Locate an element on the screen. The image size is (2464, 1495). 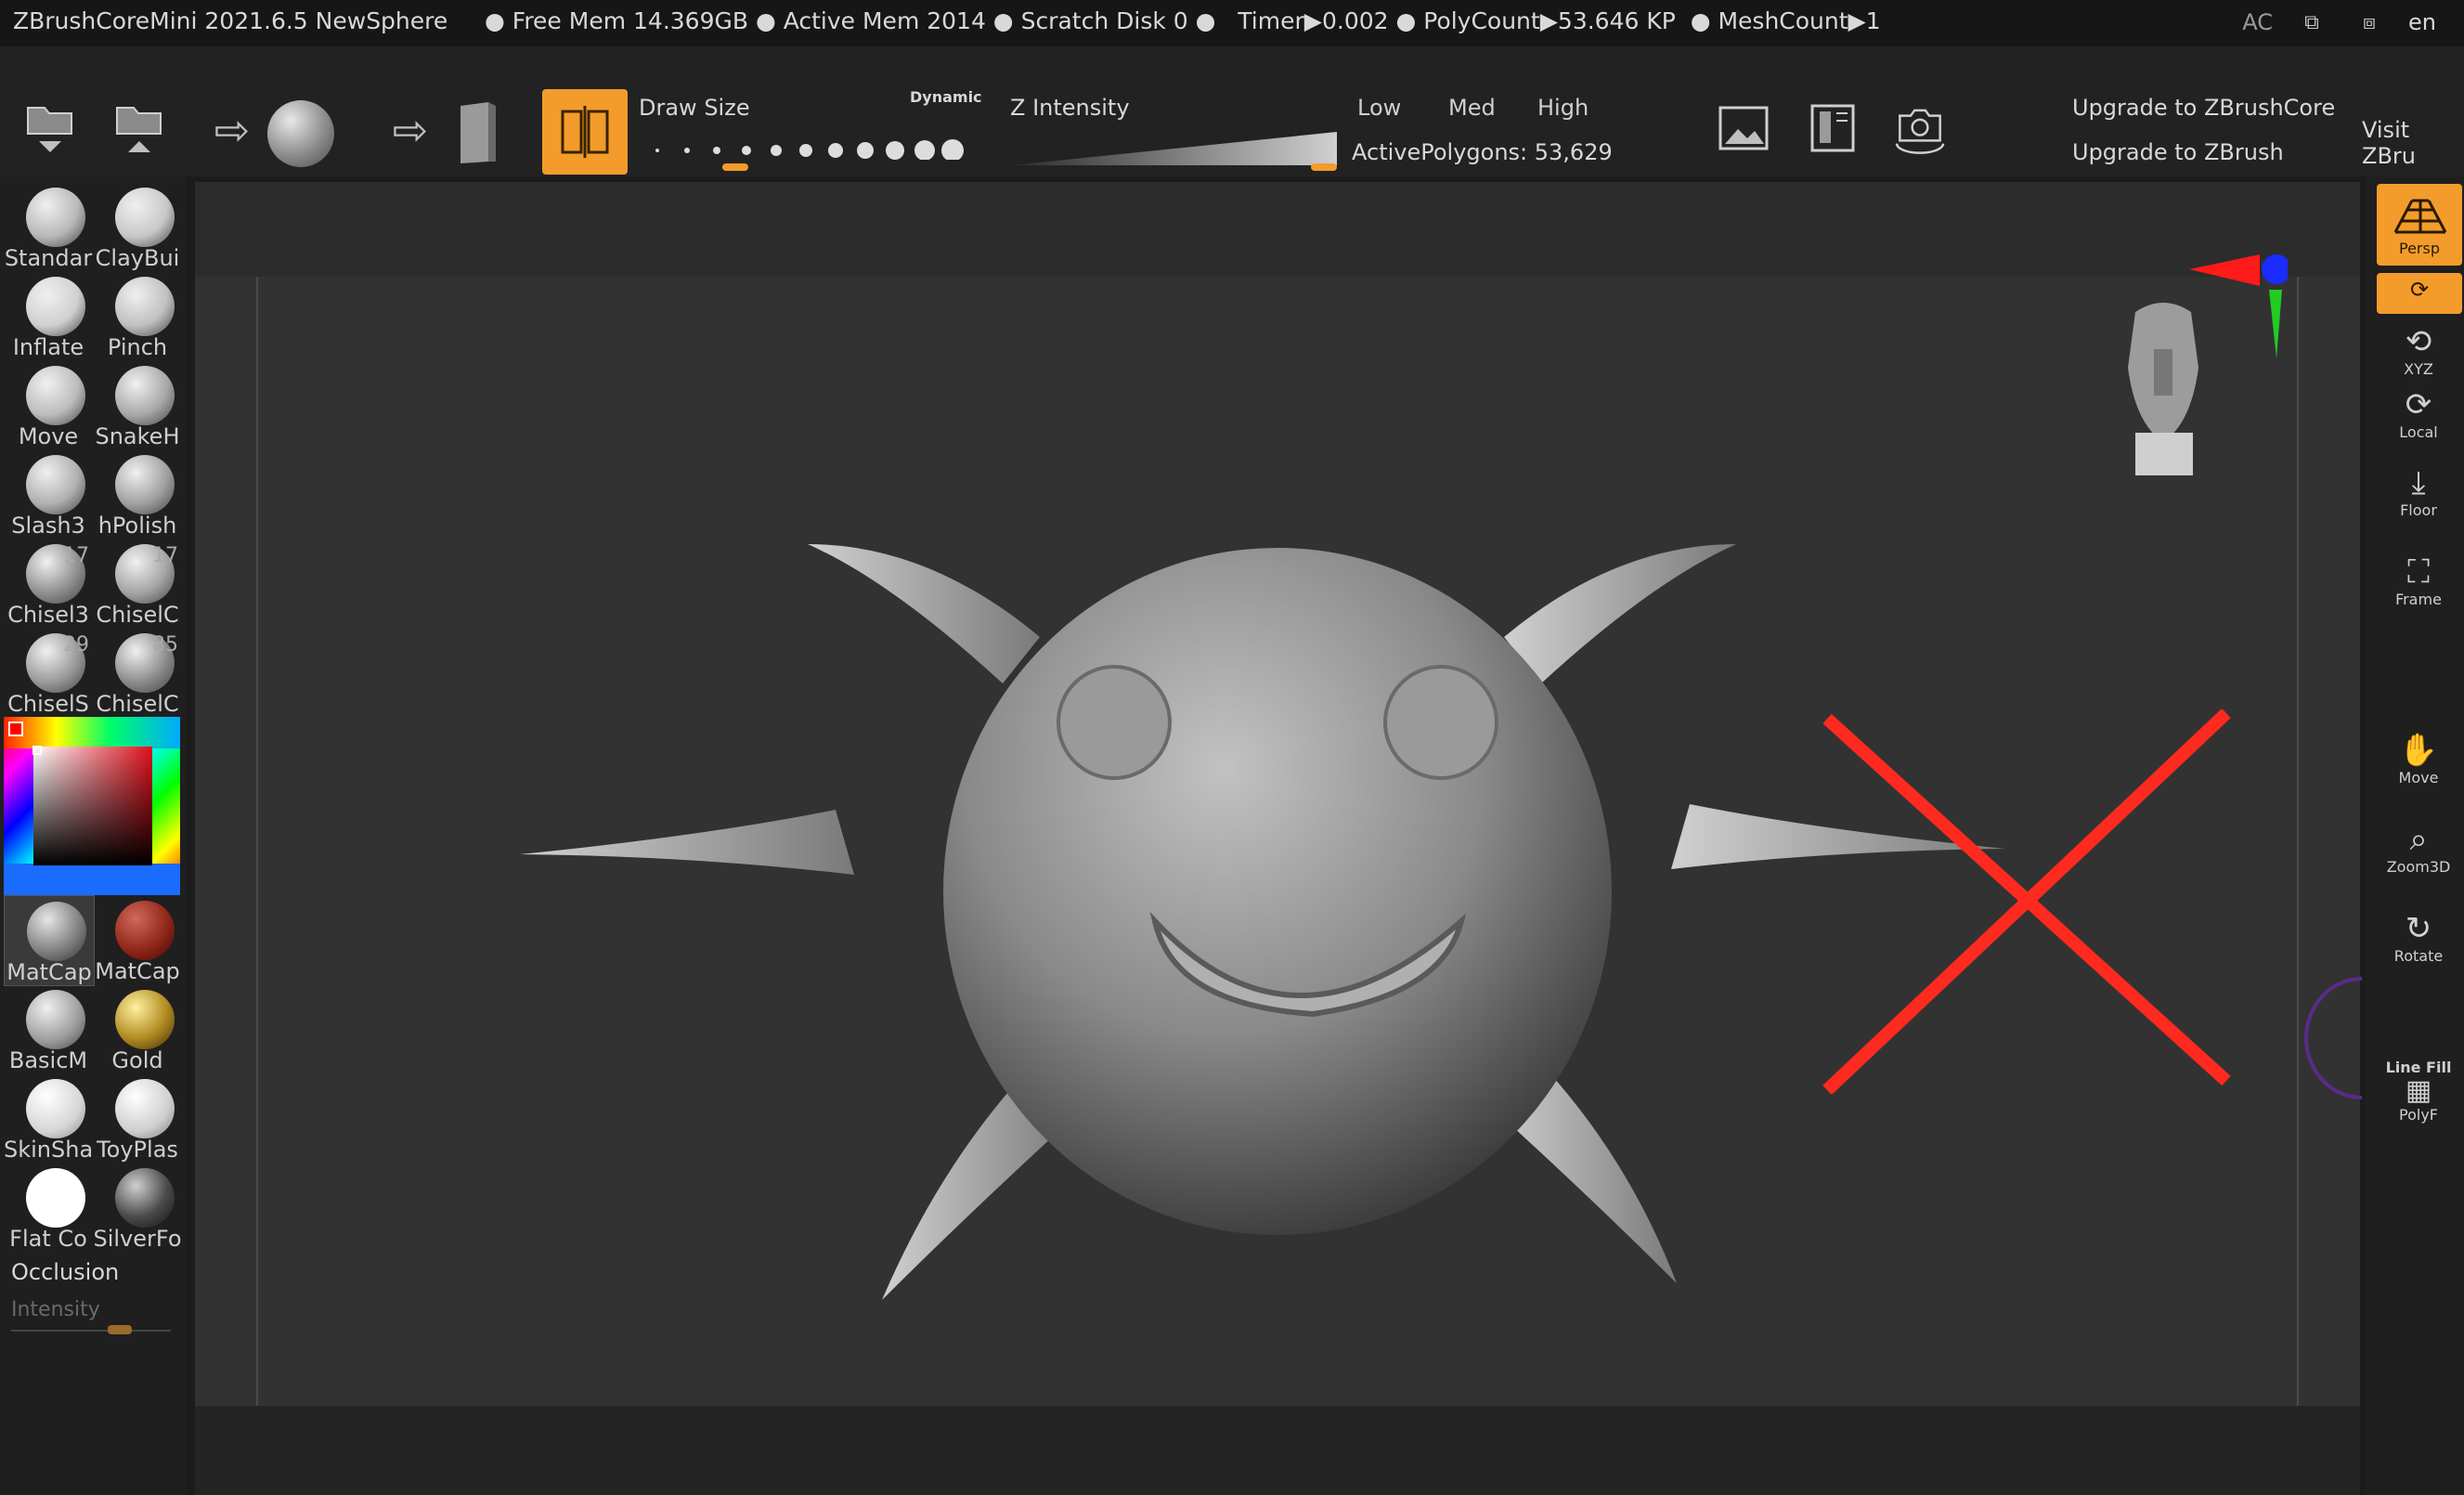
floor-button: ⤓ Floor is located at coordinates (2418, 491).